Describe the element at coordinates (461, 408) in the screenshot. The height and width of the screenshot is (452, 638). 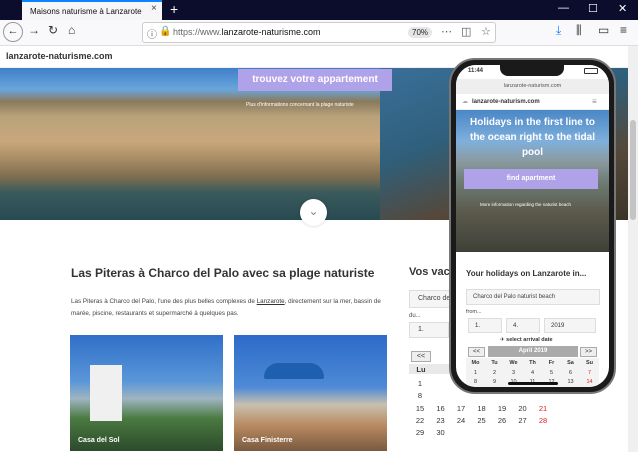
I see `calendar-day: 17` at that location.